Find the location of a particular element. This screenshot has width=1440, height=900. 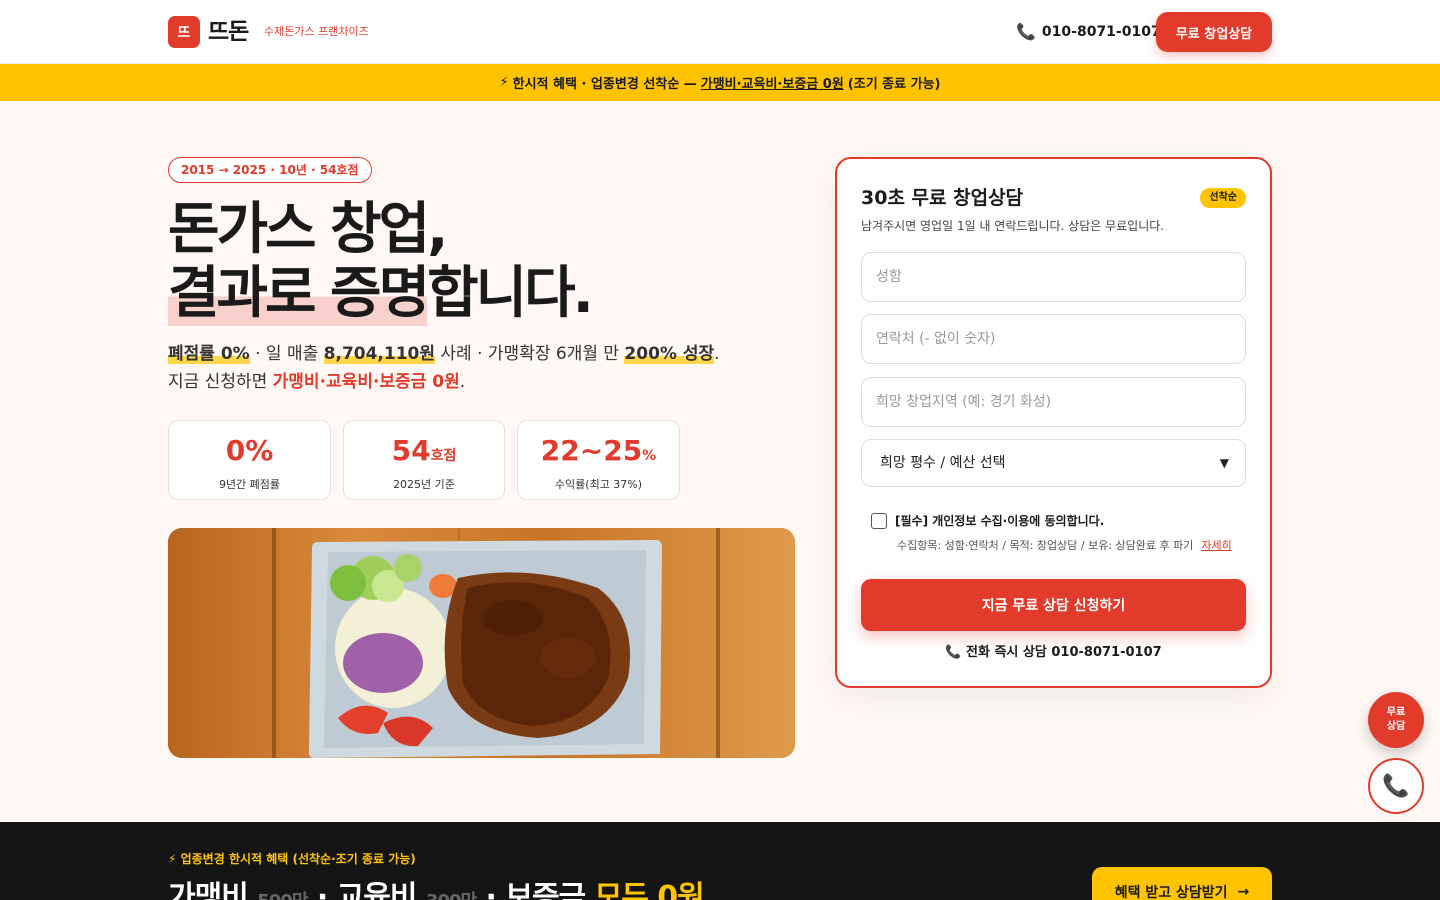

benefit-consult-label: 혜택 받고 상담받기 is located at coordinates (1171, 892).